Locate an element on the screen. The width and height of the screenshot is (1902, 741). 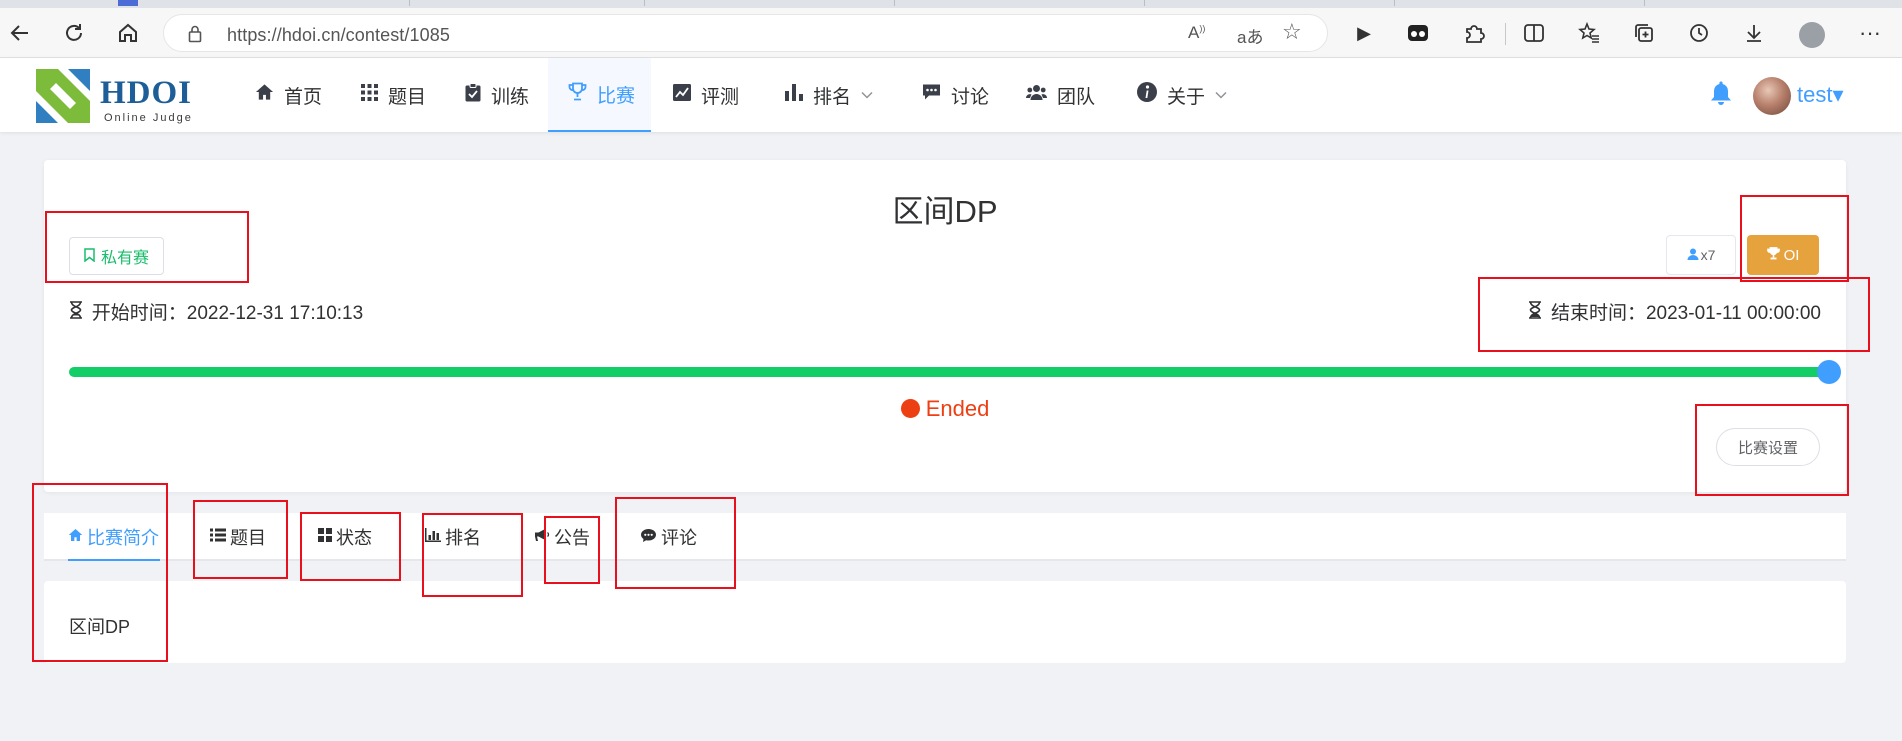
nav-contest-label: 比赛 is located at coordinates (616, 96).